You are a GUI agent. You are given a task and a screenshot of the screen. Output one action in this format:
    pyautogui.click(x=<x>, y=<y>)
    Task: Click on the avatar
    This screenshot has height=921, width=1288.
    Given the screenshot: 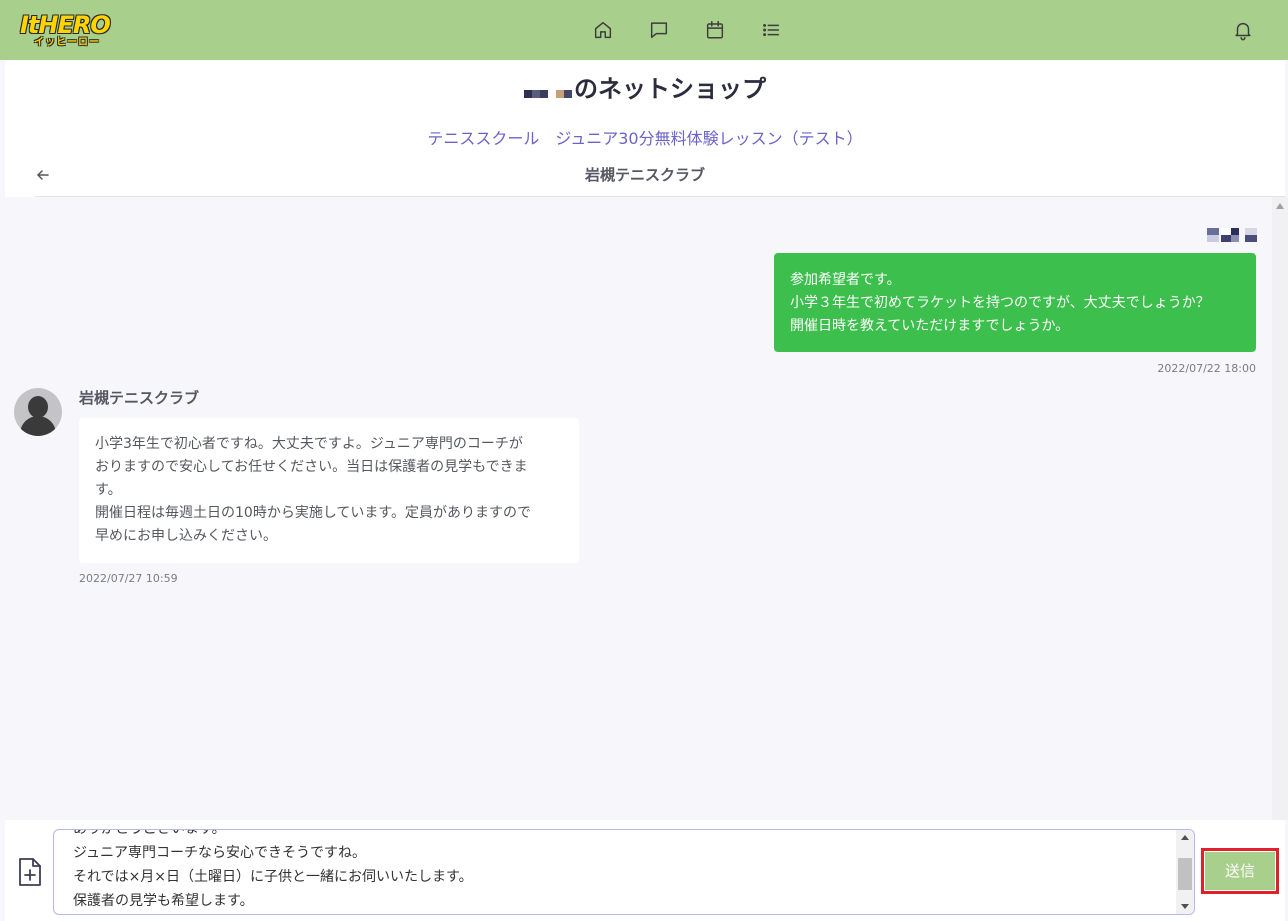 What is the action you would take?
    pyautogui.click(x=38, y=412)
    